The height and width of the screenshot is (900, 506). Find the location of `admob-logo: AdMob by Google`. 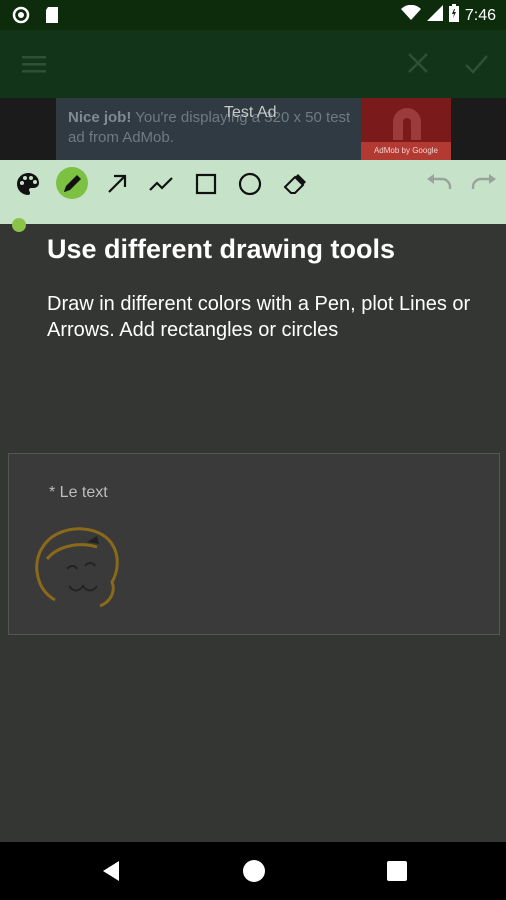

admob-logo: AdMob by Google is located at coordinates (406, 129).